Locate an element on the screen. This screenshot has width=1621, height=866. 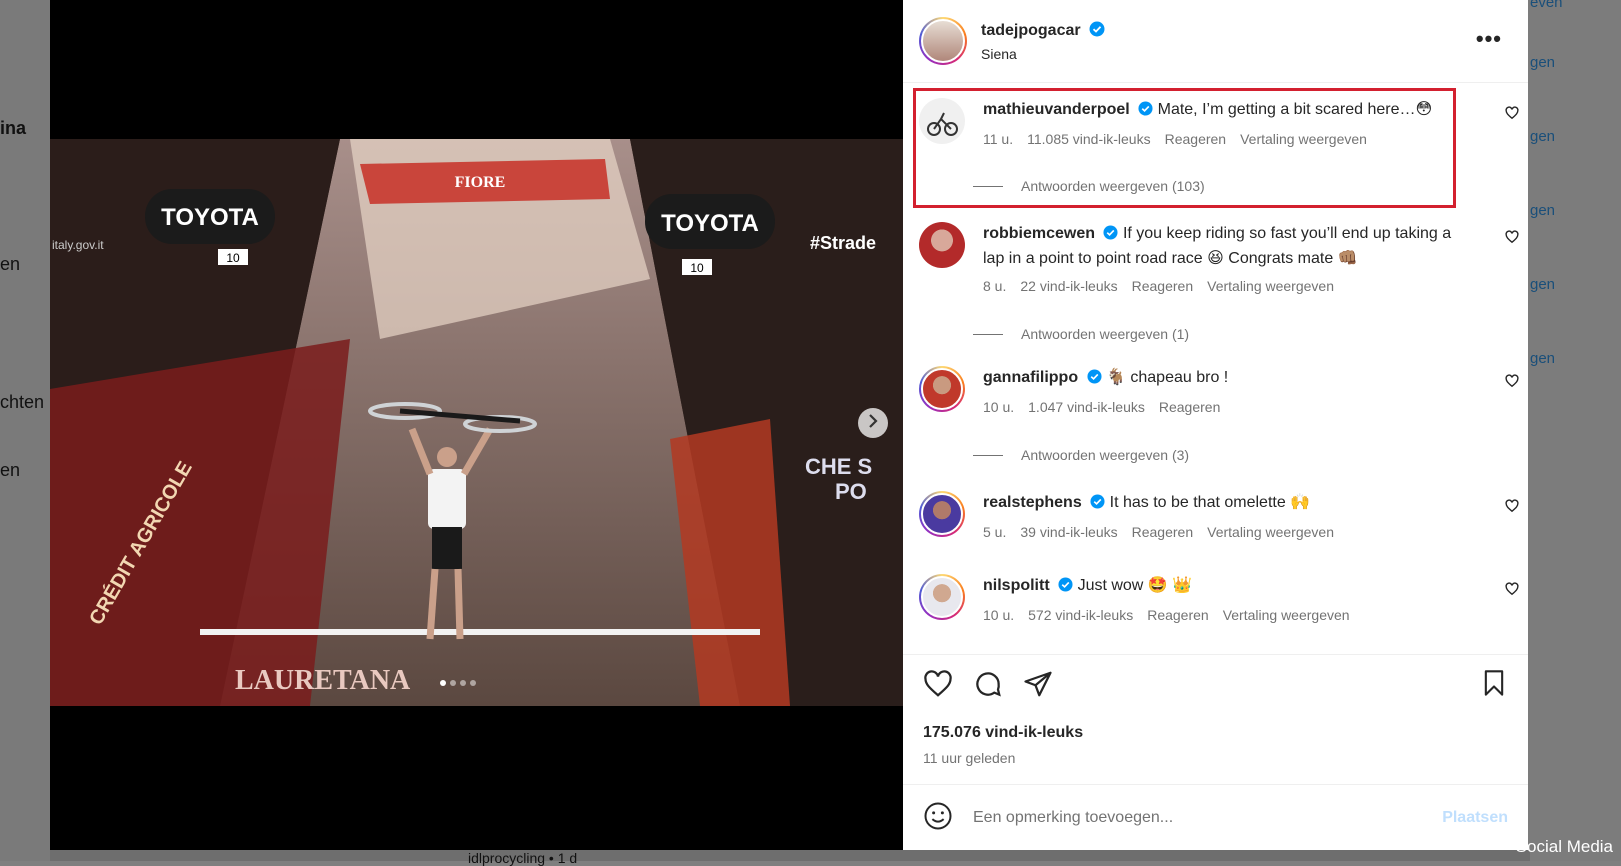
background-text: ina is located at coordinates (13, 128).